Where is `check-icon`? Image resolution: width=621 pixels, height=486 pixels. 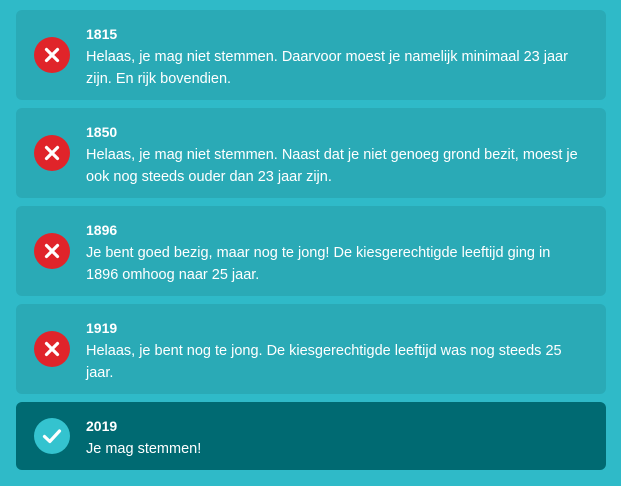 check-icon is located at coordinates (52, 436).